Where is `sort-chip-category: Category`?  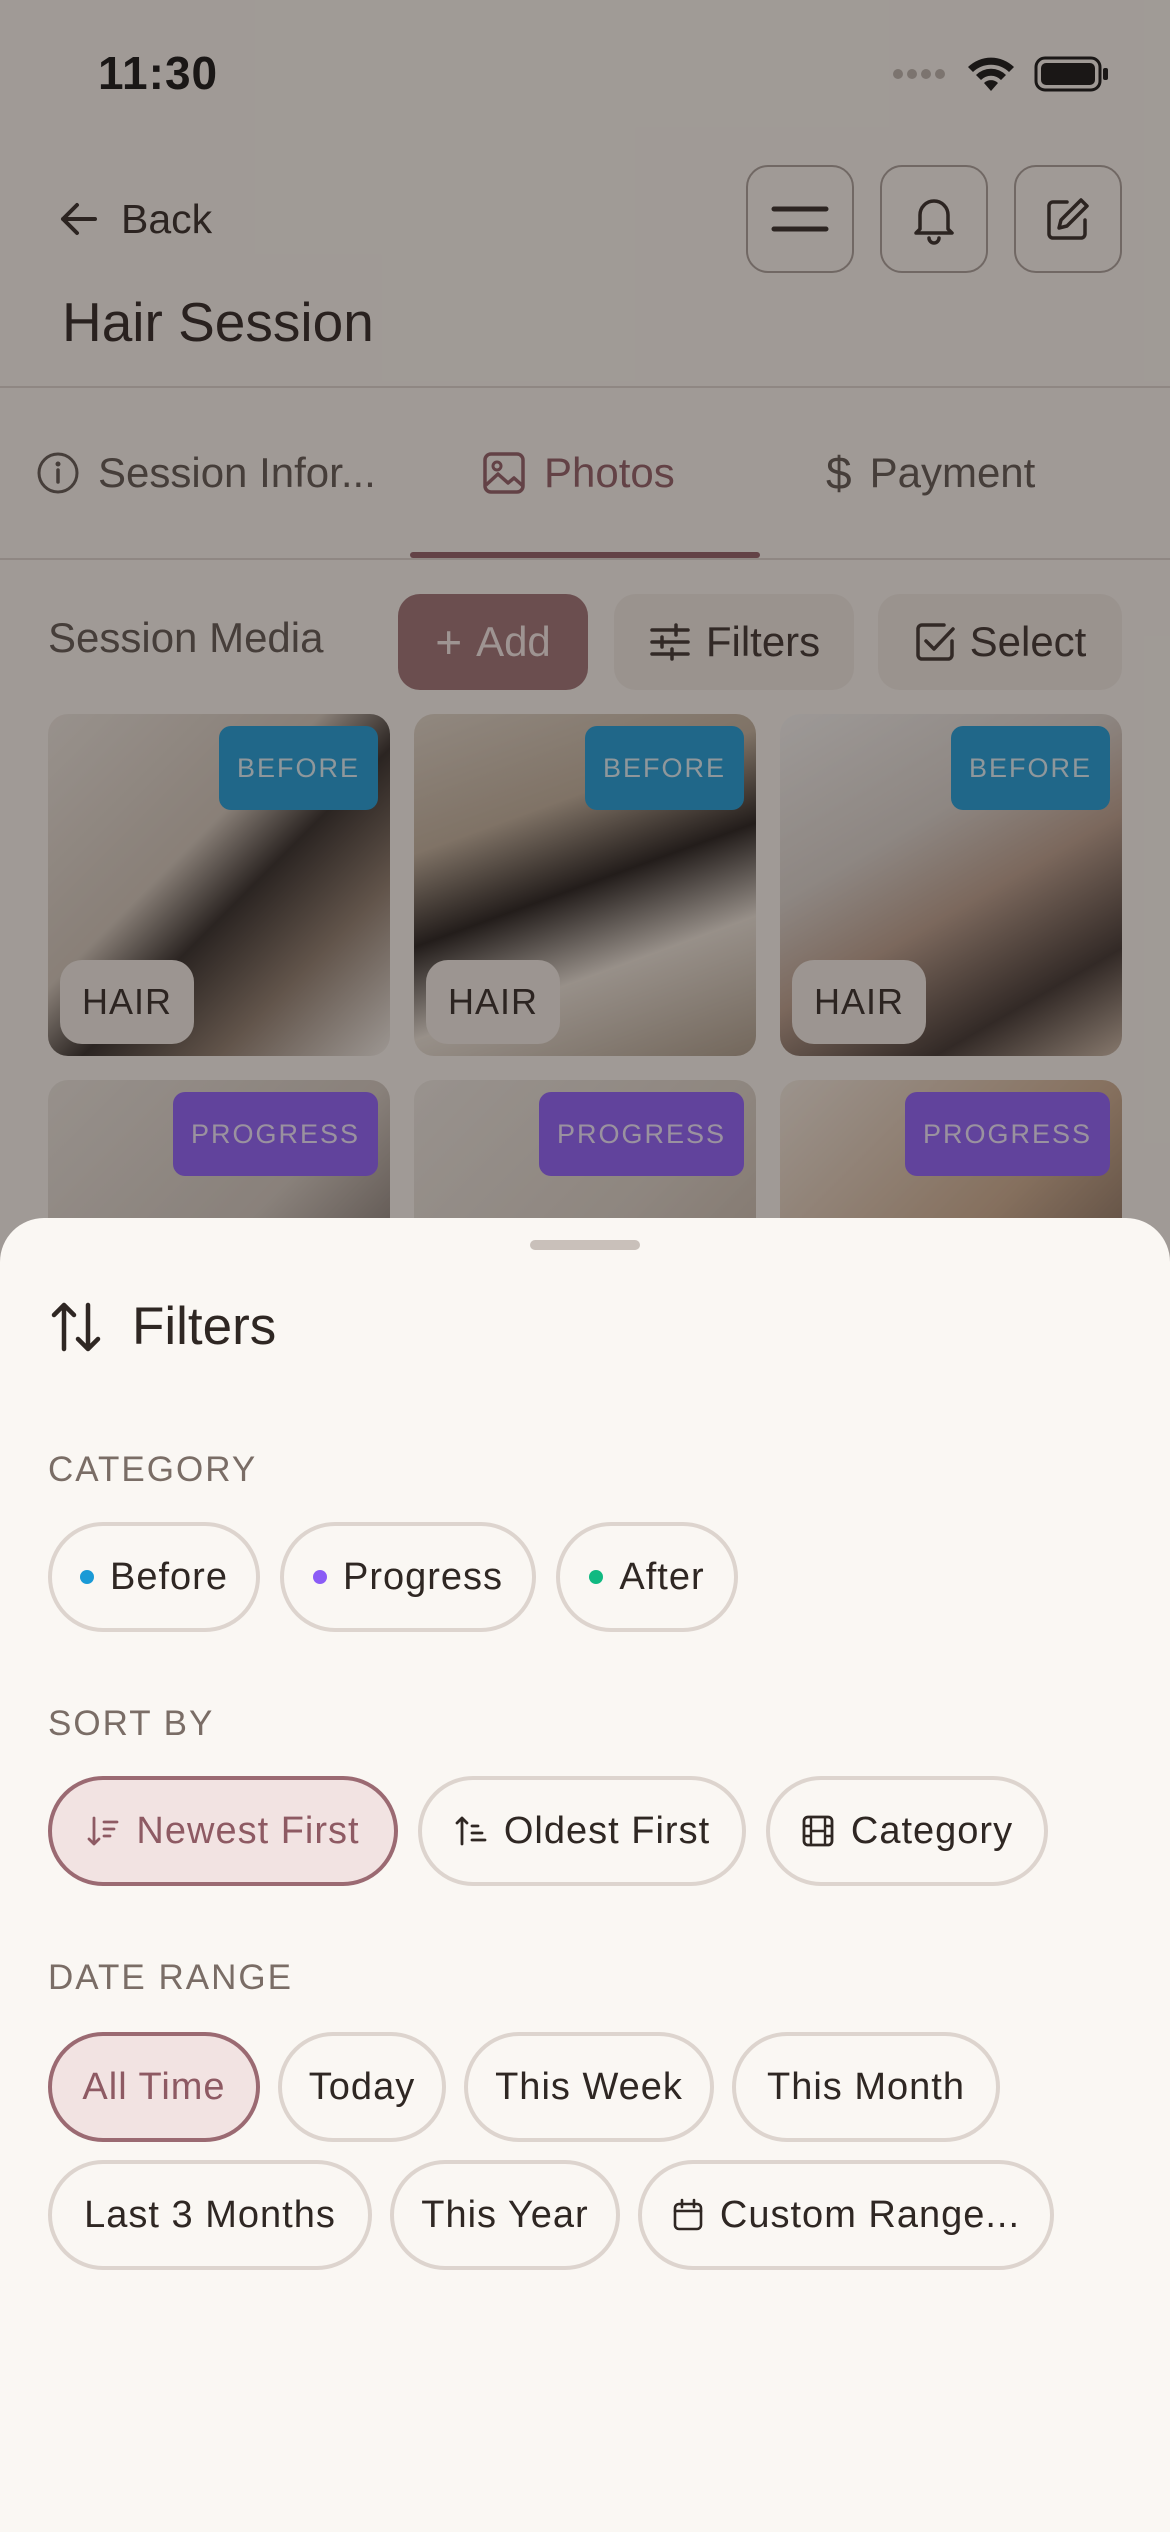
sort-chip-category: Category is located at coordinates (907, 1831).